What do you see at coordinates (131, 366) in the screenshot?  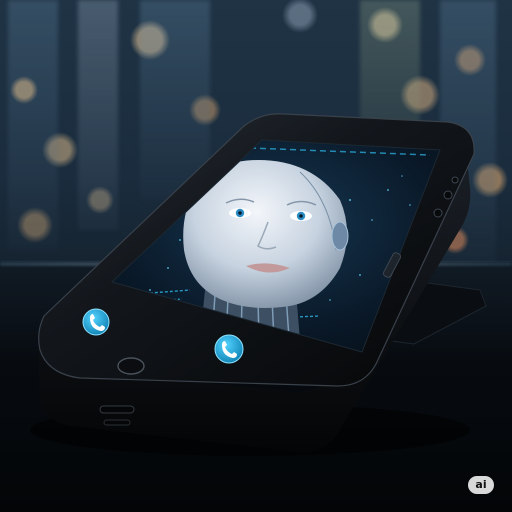 I see `home-button` at bounding box center [131, 366].